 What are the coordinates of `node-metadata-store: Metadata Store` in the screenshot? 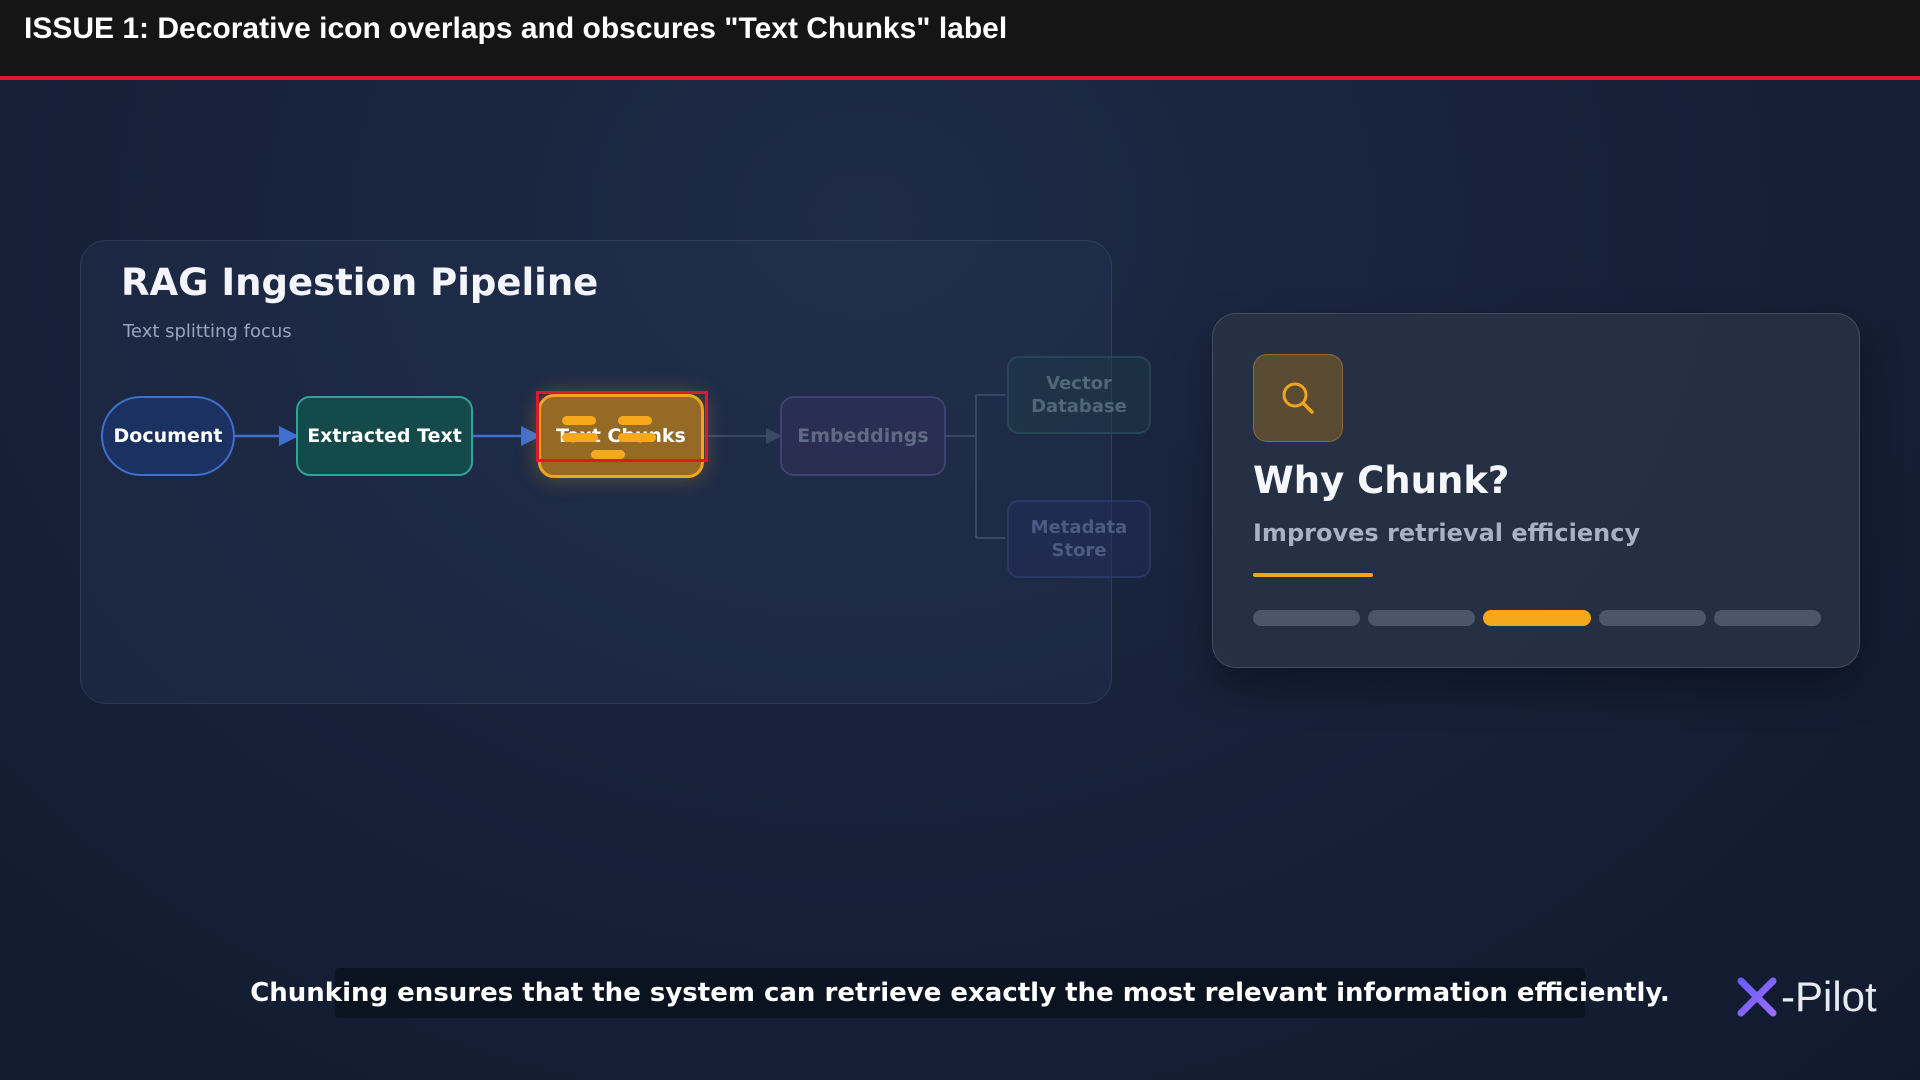 It's located at (1079, 539).